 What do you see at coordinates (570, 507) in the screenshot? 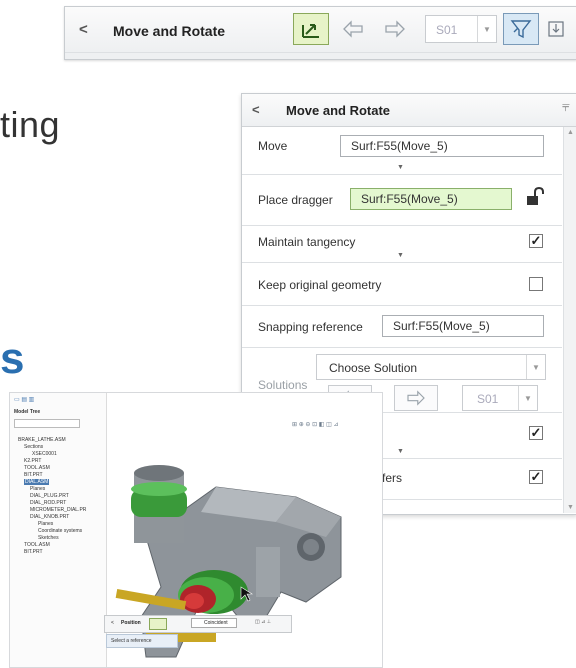
I see `scroll-down-icon: ▼` at bounding box center [570, 507].